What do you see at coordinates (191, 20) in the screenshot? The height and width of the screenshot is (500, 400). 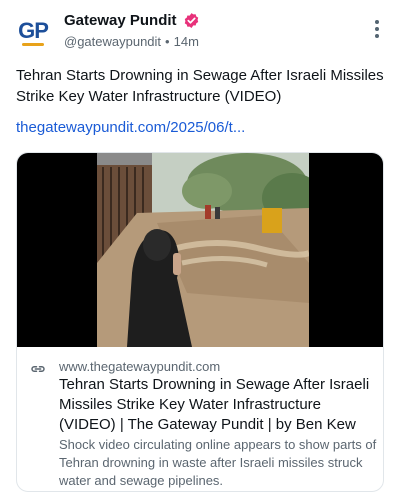 I see `verified-badge-icon` at bounding box center [191, 20].